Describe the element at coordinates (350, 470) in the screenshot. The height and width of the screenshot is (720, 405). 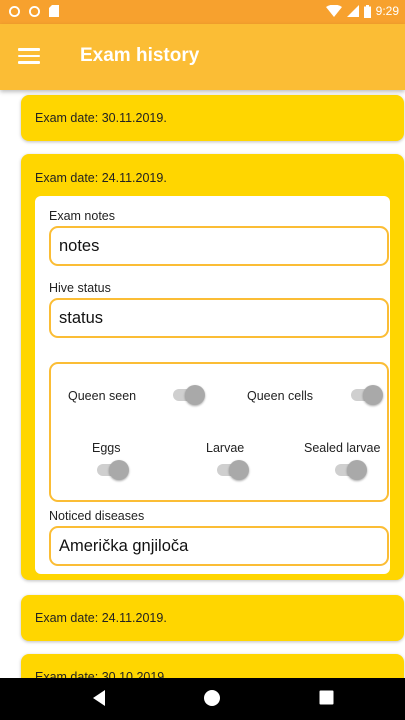
I see `sealed-larvae-switch` at that location.